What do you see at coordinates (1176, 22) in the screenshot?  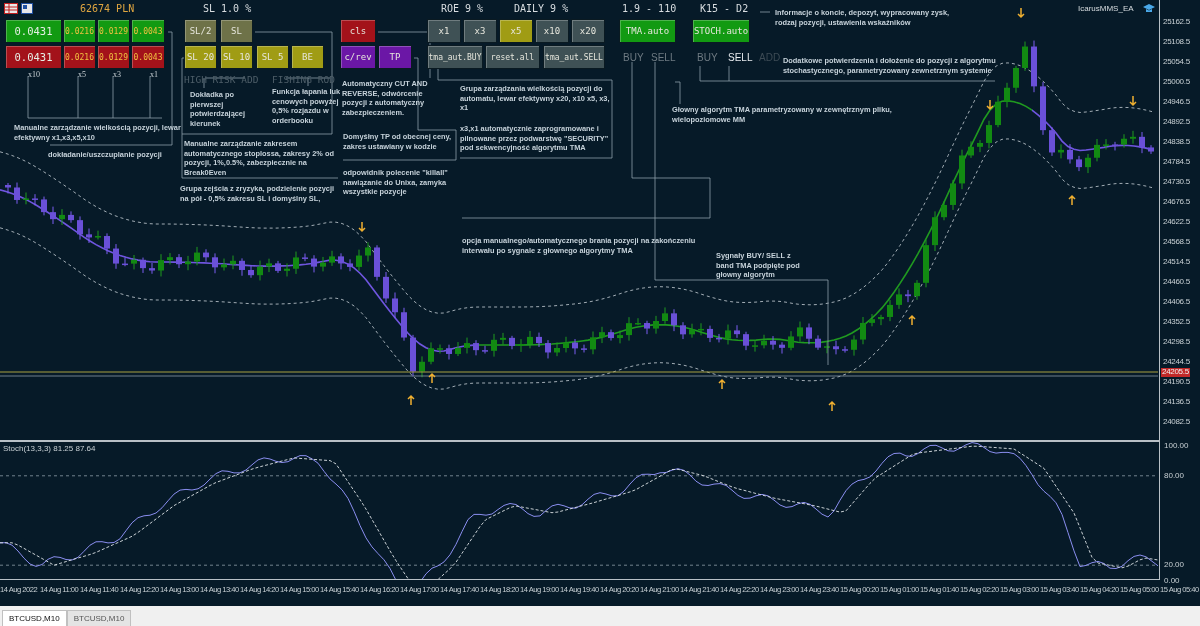 I see `price-label: 25162.5` at bounding box center [1176, 22].